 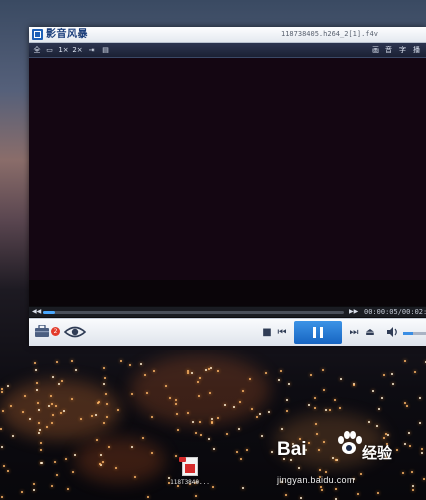 I want to click on baidu-watermark: Bai 经验 jingyan.baidu.com, so click(x=347, y=462).